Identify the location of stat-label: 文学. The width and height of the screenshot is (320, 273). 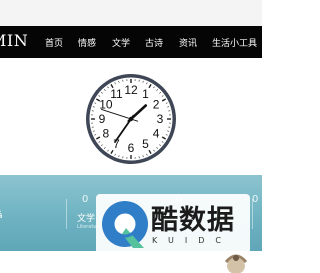
(86, 217).